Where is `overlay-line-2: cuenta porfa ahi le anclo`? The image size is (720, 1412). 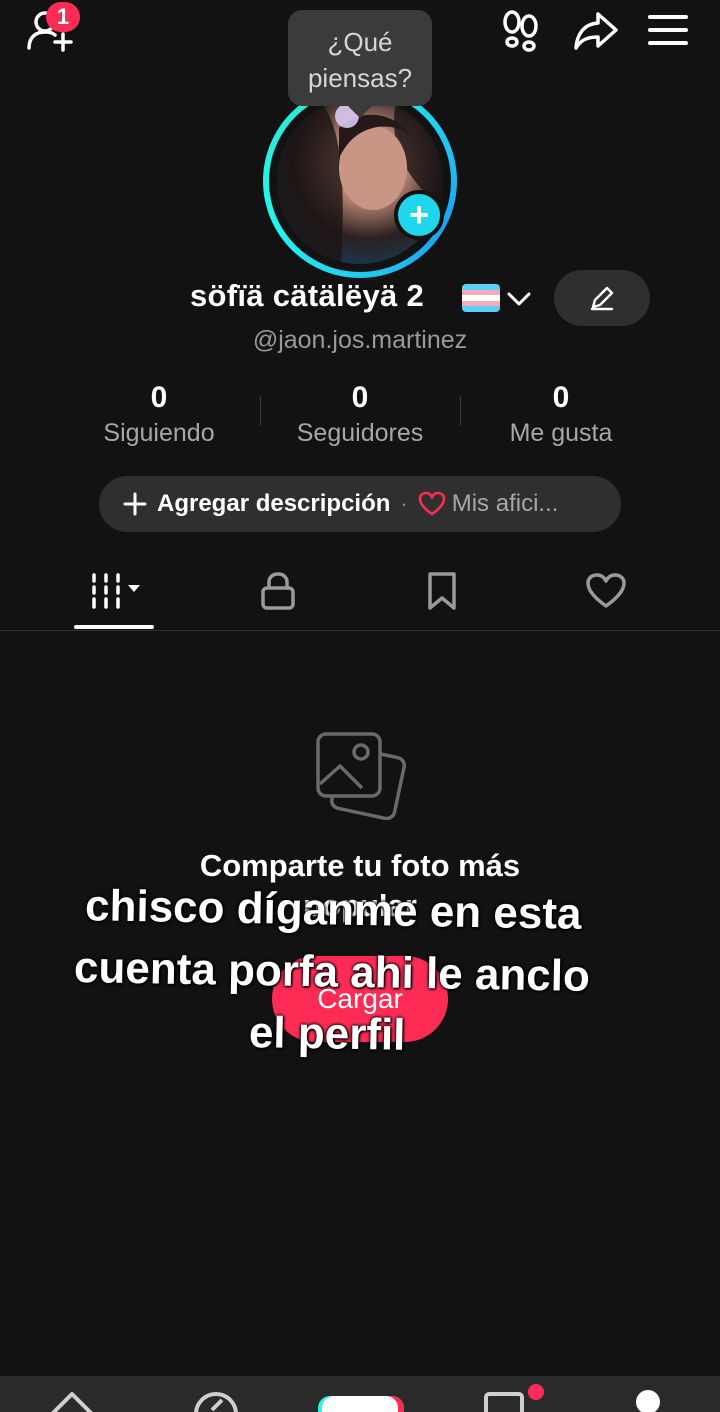 overlay-line-2: cuenta porfa ahi le anclo is located at coordinates (332, 972).